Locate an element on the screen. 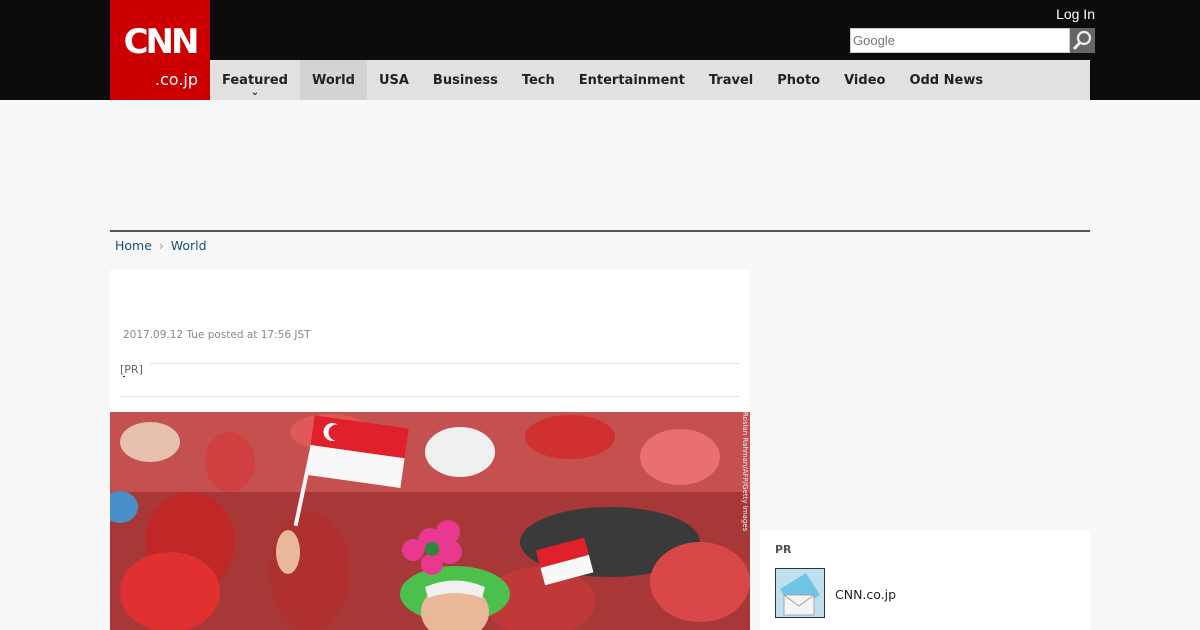 The width and height of the screenshot is (1200, 630). content-divider is located at coordinates (430, 396).